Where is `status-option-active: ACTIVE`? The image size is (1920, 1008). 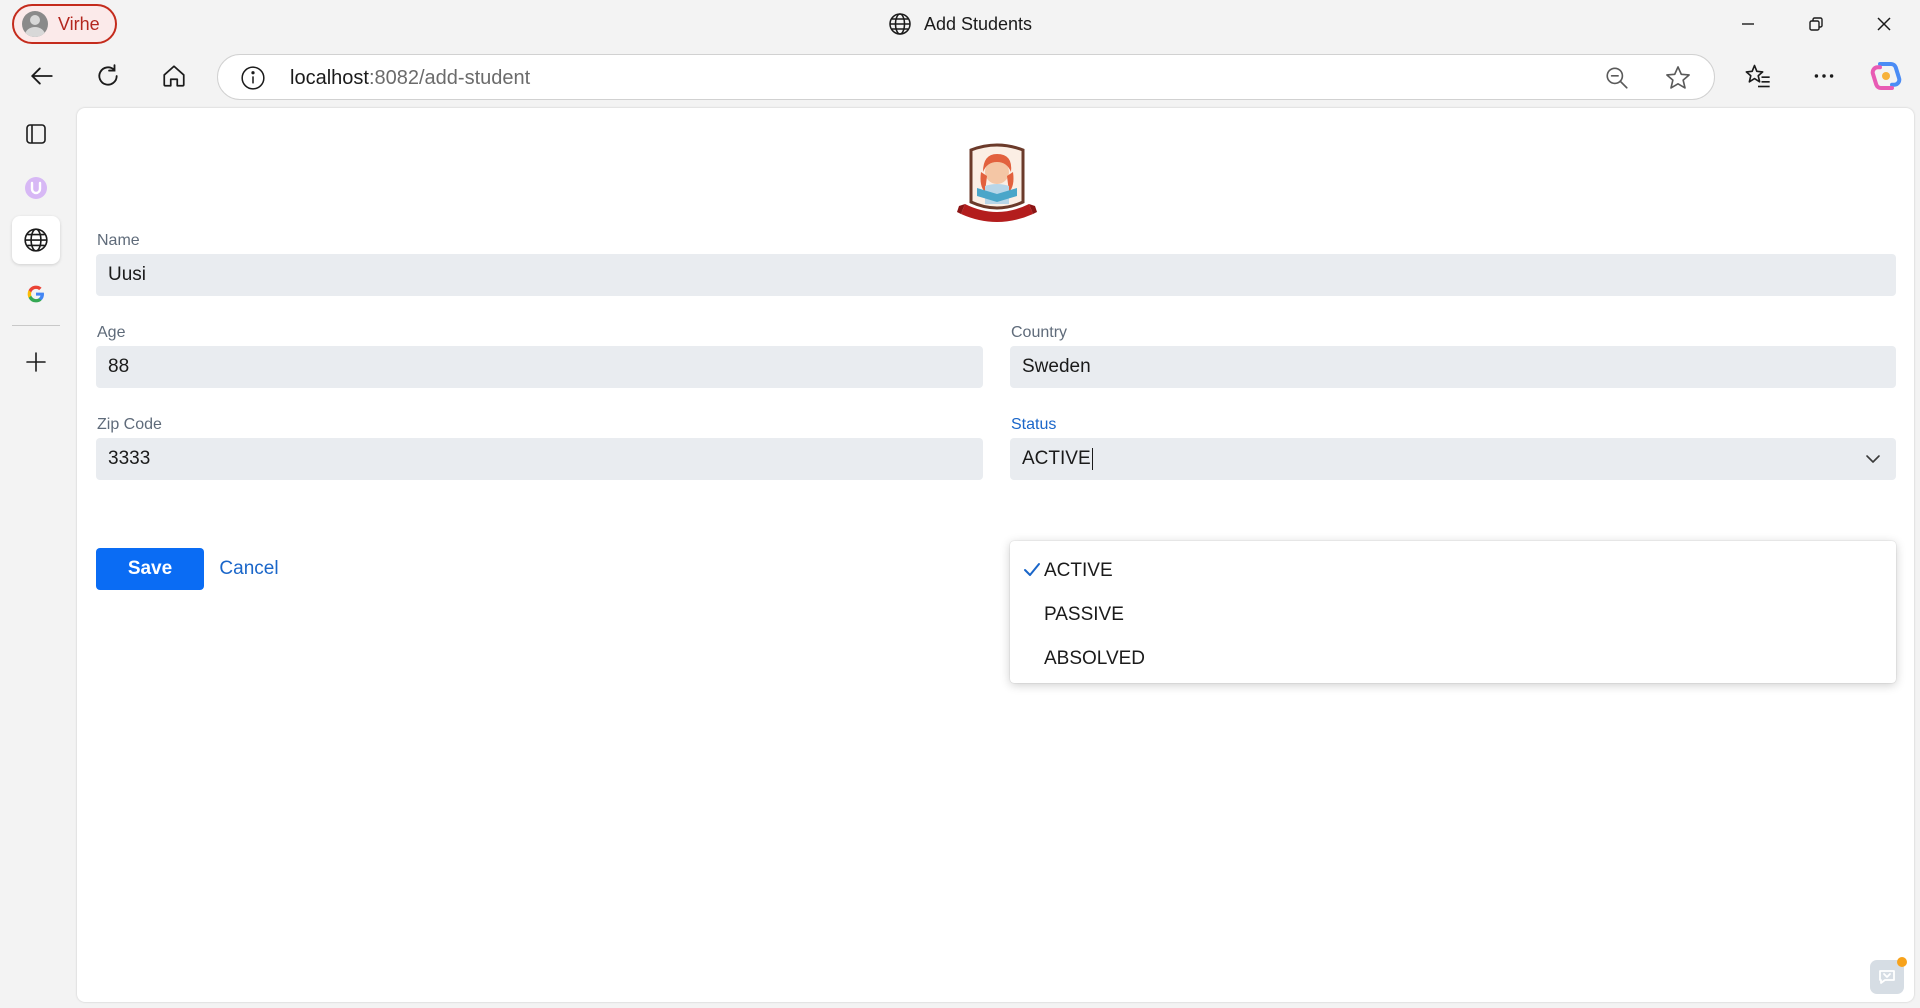
status-option-active: ACTIVE is located at coordinates (1453, 571).